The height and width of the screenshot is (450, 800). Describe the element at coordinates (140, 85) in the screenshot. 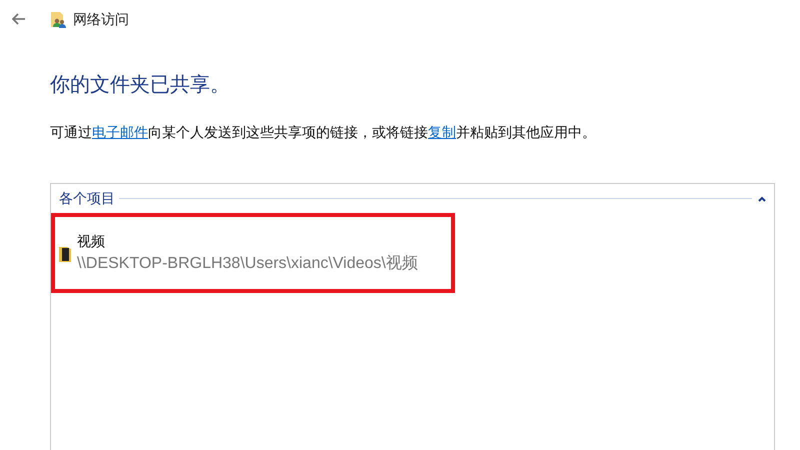

I see `page-heading: 你的文件夹已共享。` at that location.